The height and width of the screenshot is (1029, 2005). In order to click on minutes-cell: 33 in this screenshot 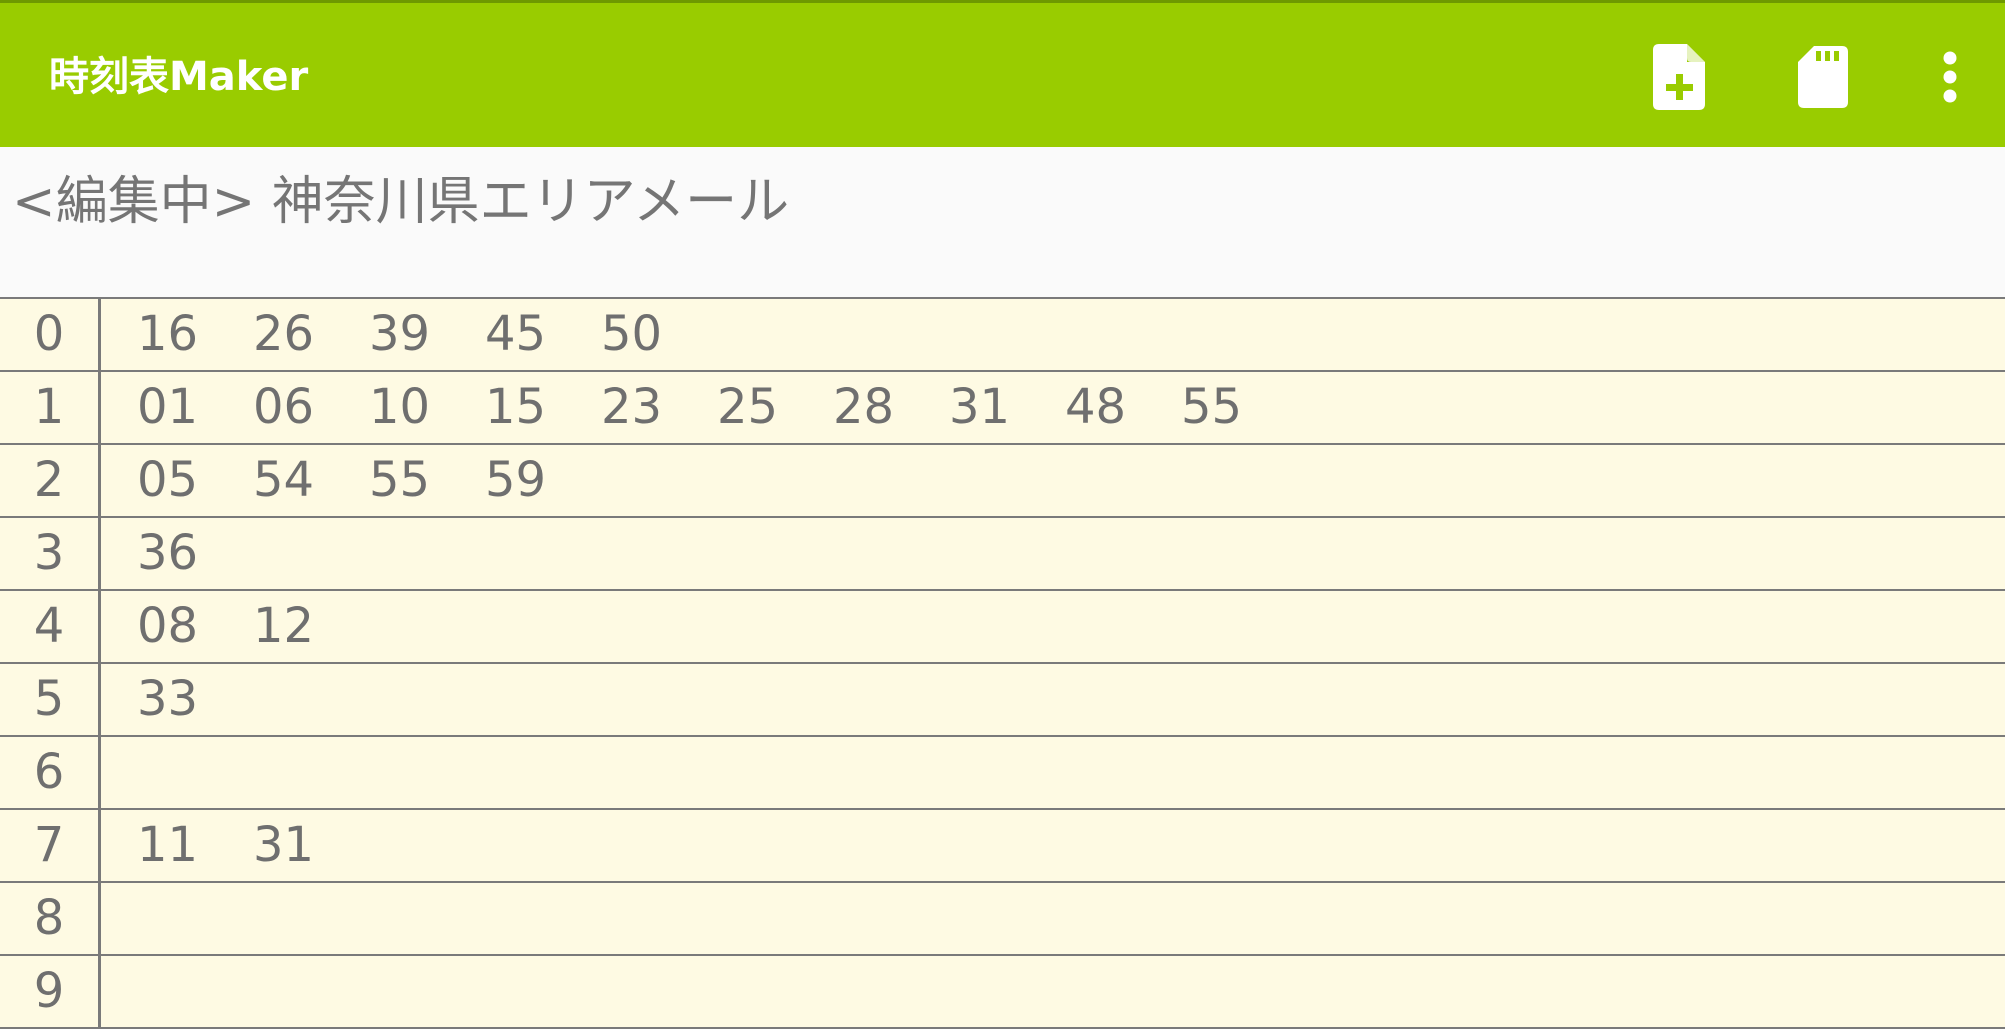, I will do `click(177, 699)`.